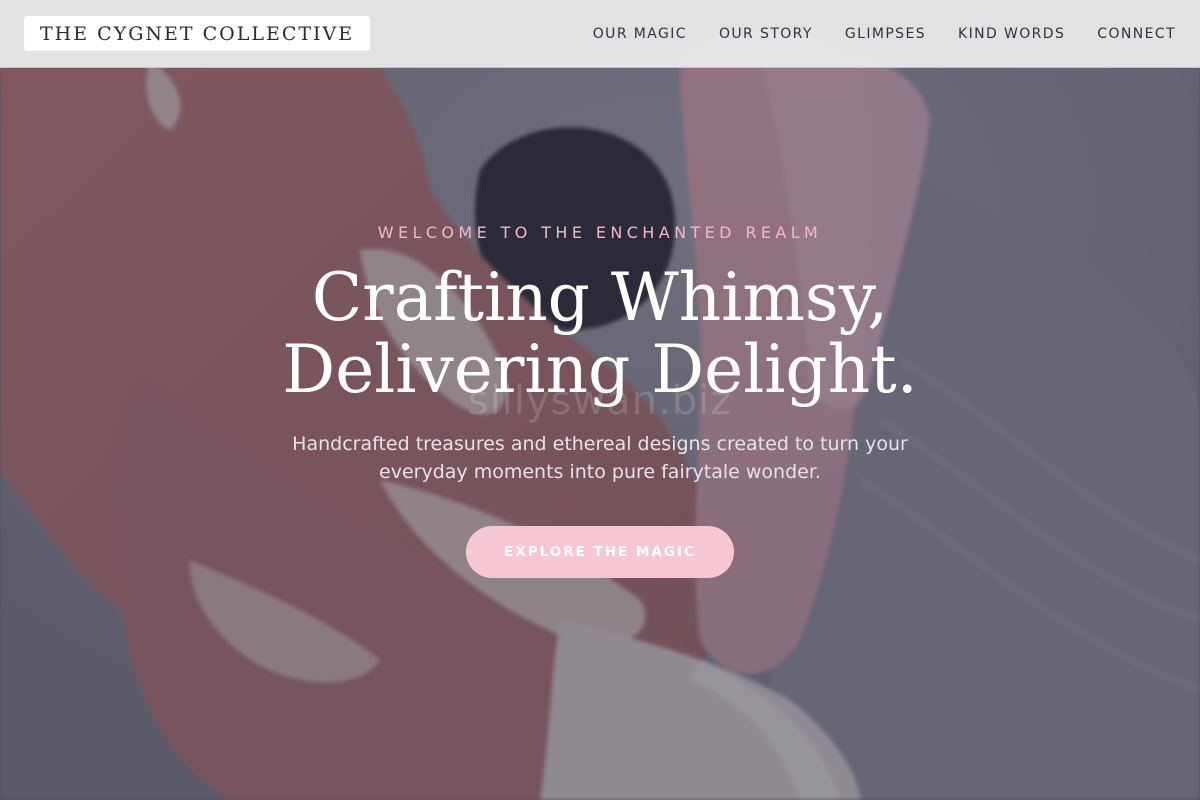  What do you see at coordinates (1011, 34) in the screenshot?
I see `nav-link-kind-words: KIND WORDS` at bounding box center [1011, 34].